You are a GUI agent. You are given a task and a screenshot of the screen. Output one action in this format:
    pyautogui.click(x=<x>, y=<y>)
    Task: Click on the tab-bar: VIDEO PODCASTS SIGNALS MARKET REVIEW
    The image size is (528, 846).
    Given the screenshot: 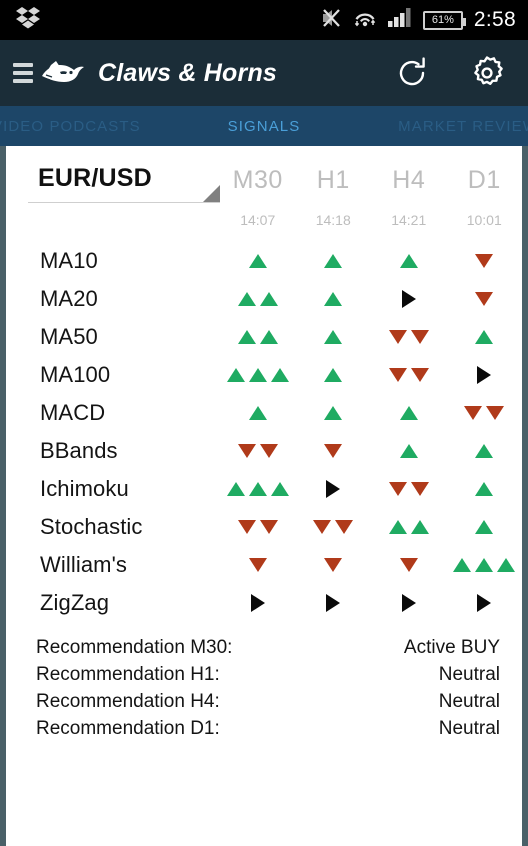 What is the action you would take?
    pyautogui.click(x=264, y=126)
    